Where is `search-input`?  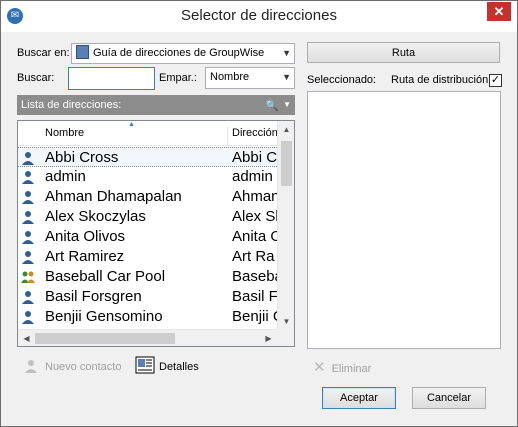
search-input is located at coordinates (111, 78).